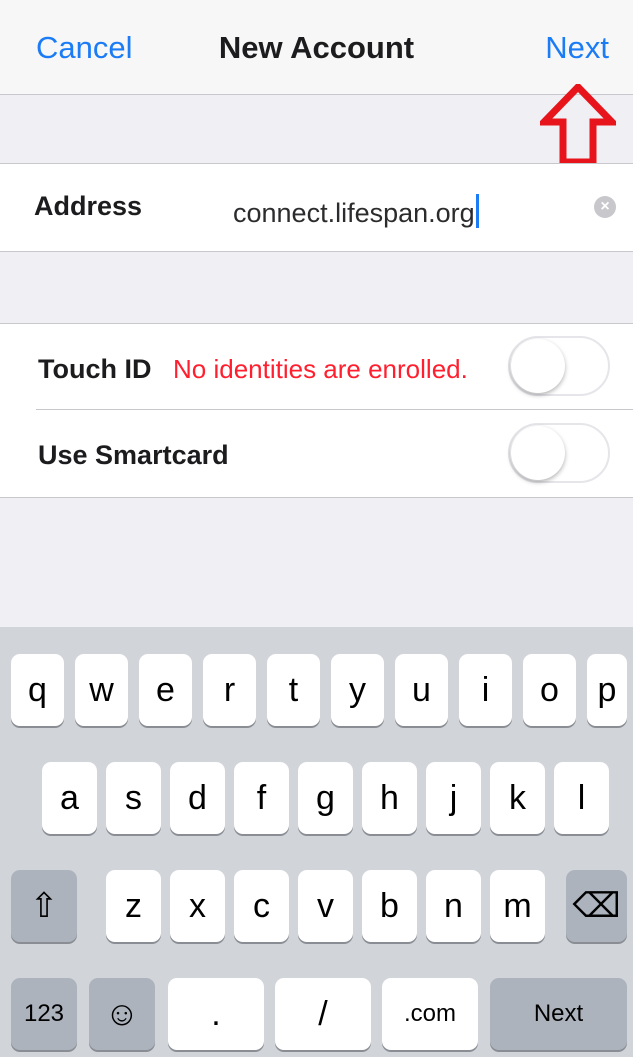  I want to click on navigation-bar: Cancel New Account Next, so click(316, 47).